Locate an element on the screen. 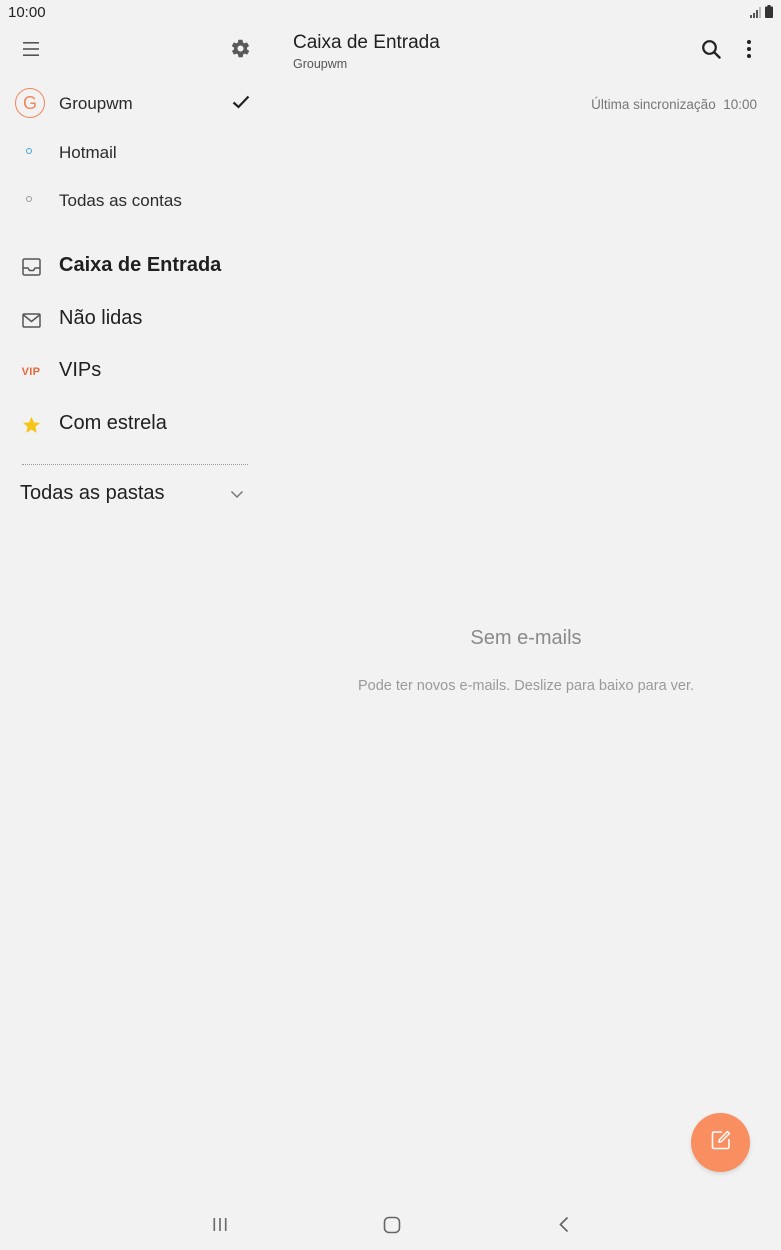 The height and width of the screenshot is (1250, 781). inbox-icon is located at coordinates (31, 267).